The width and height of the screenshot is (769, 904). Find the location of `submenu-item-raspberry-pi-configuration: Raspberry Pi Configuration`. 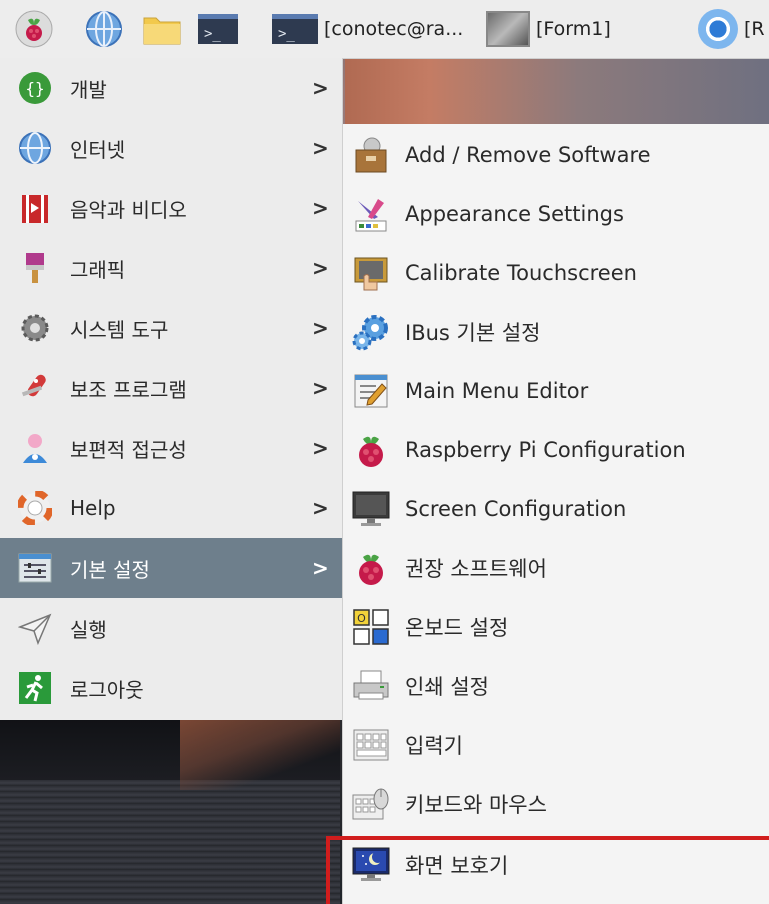

submenu-item-raspberry-pi-configuration: Raspberry Pi Configuration is located at coordinates (556, 450).